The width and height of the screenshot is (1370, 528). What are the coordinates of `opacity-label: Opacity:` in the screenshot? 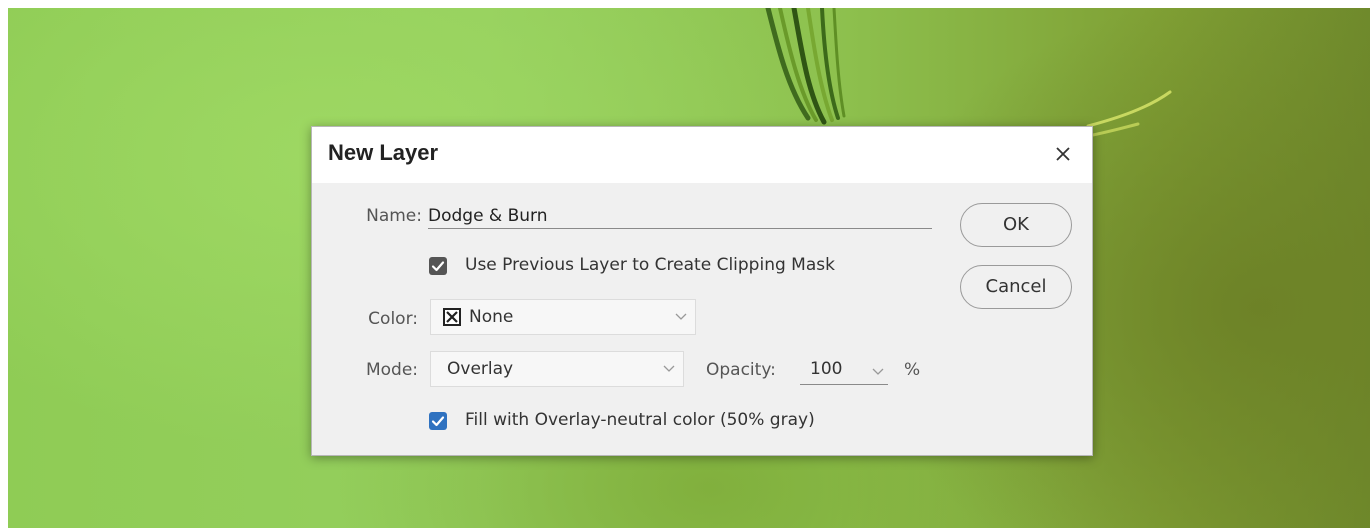 It's located at (741, 370).